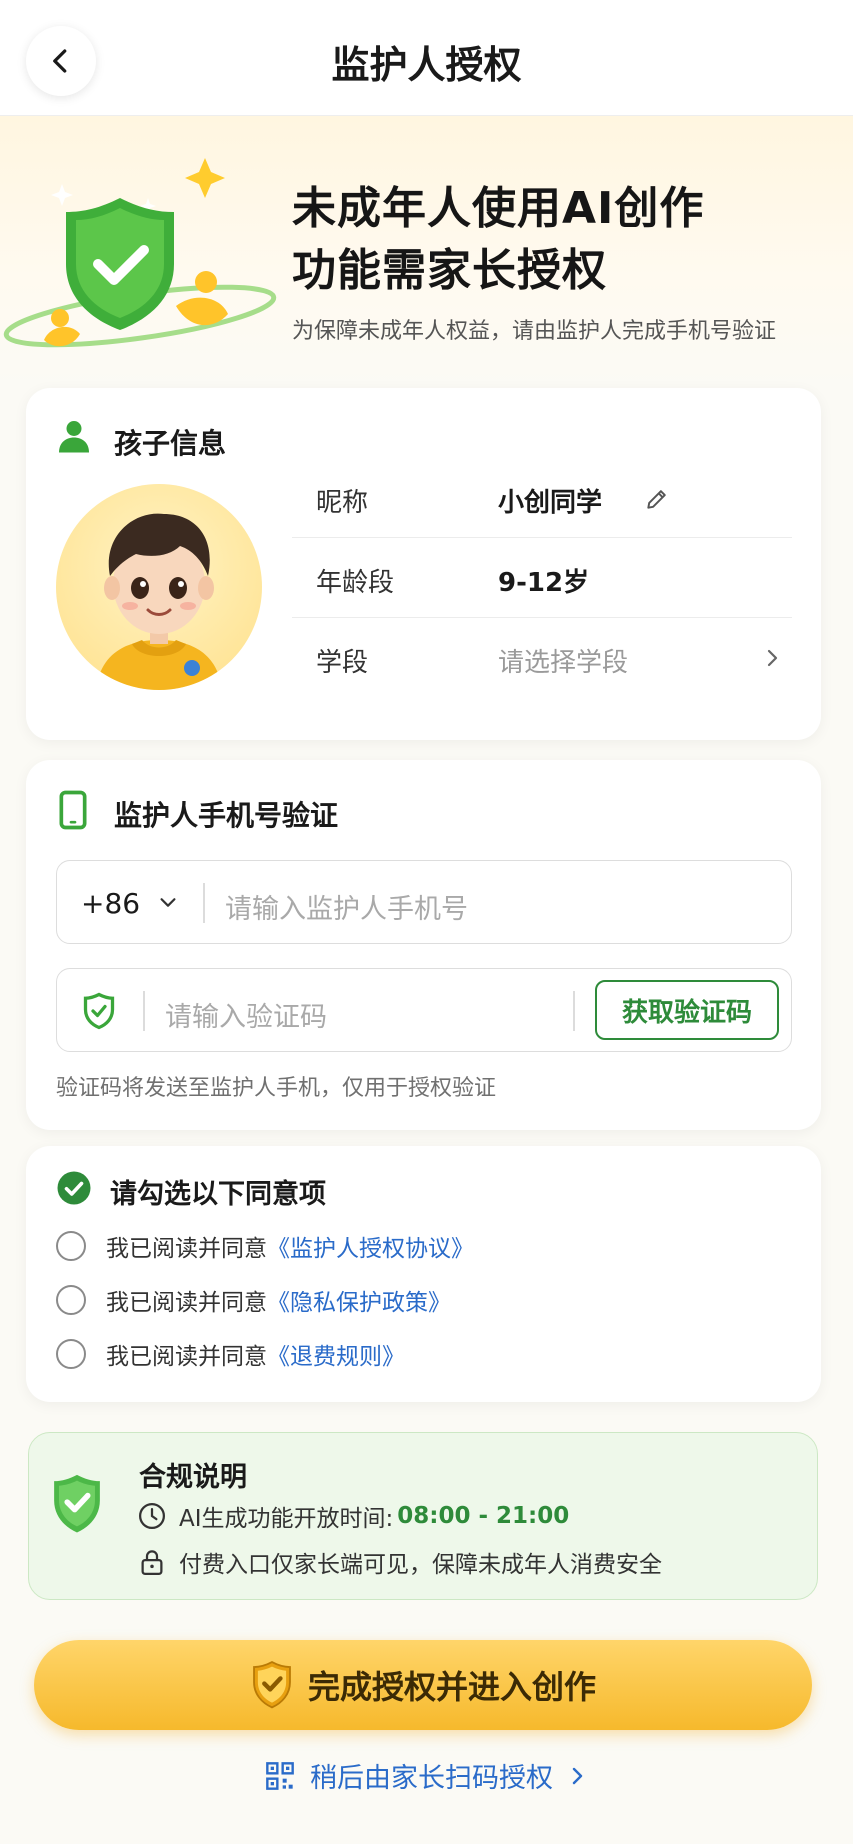 The image size is (853, 1844). I want to click on country-code-select: +86, so click(110, 903).